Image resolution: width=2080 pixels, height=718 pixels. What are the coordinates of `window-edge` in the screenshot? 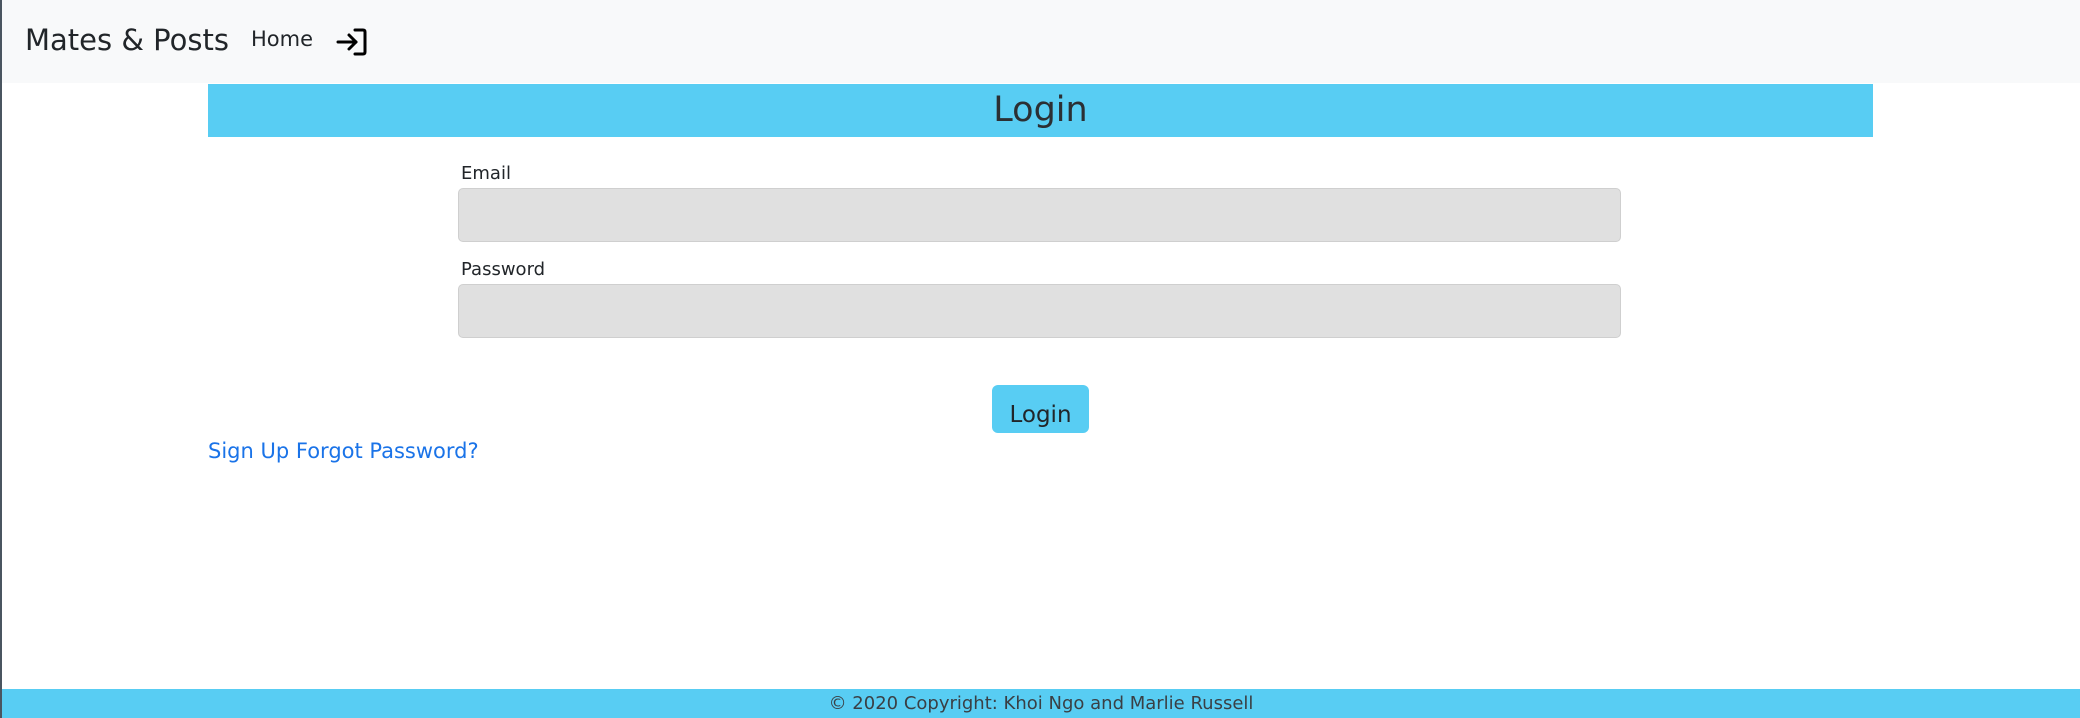 It's located at (1, 359).